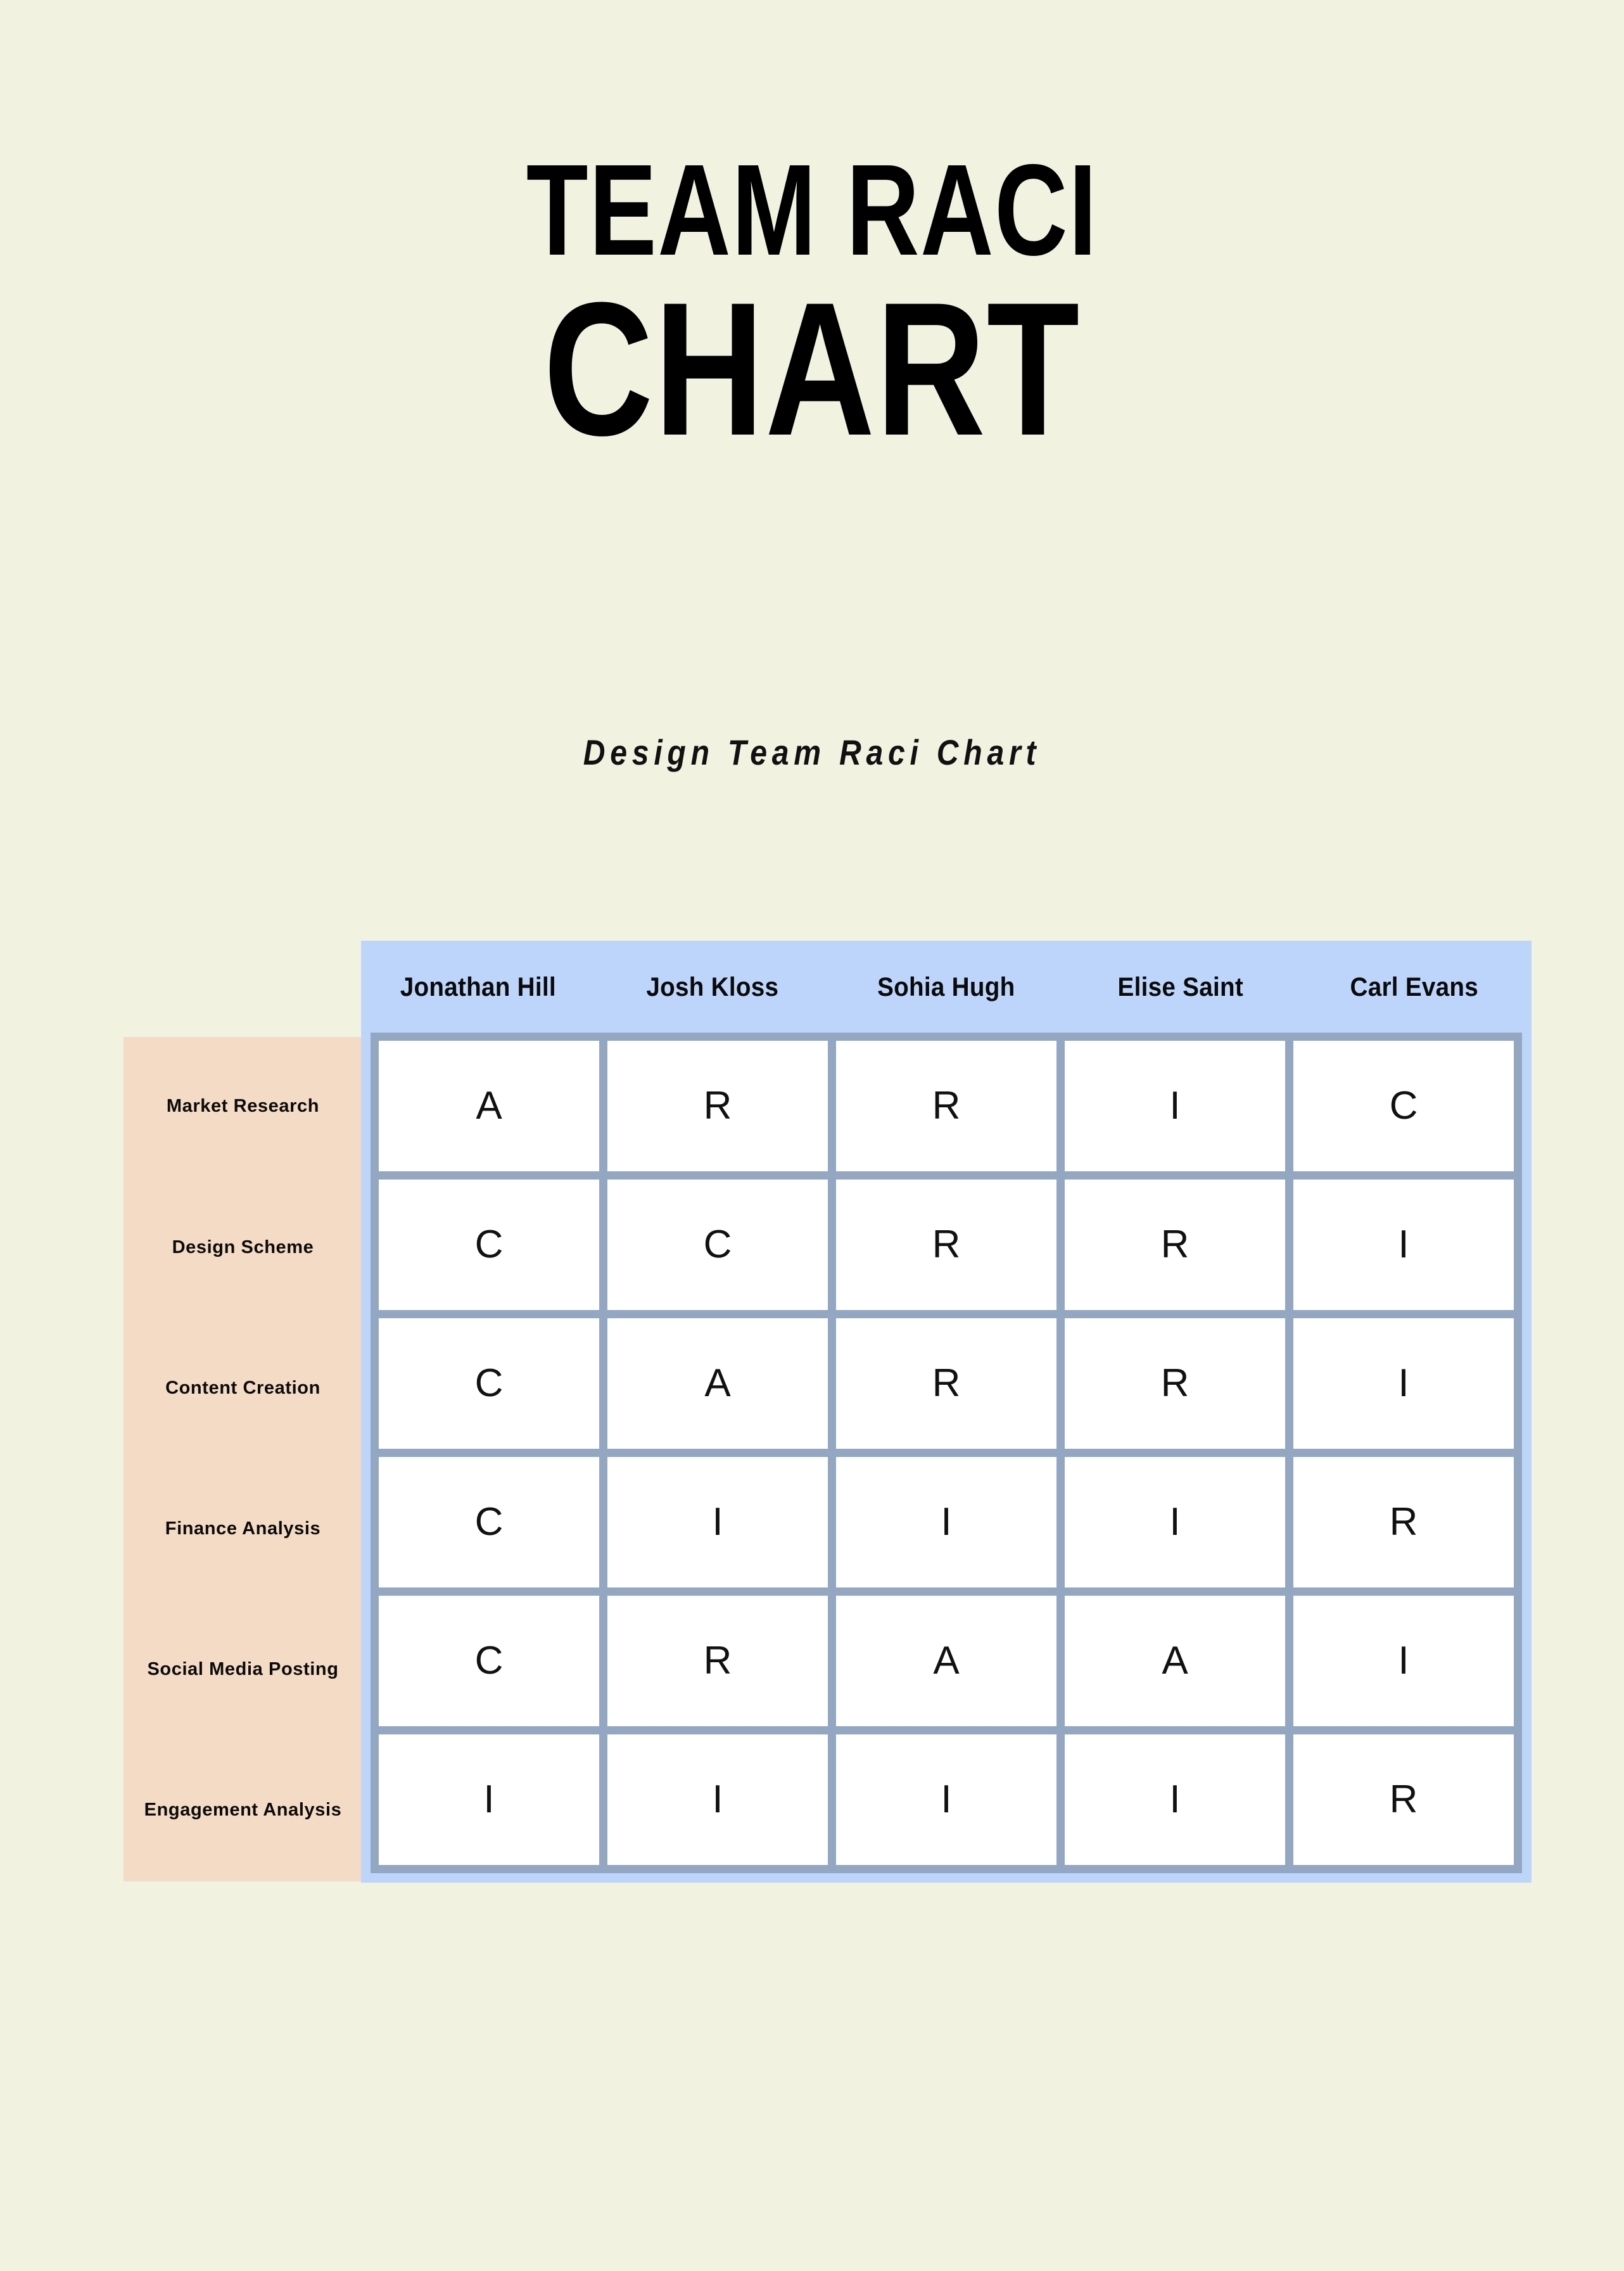  Describe the element at coordinates (1180, 986) in the screenshot. I see `team-member-header: Elise Saint` at that location.